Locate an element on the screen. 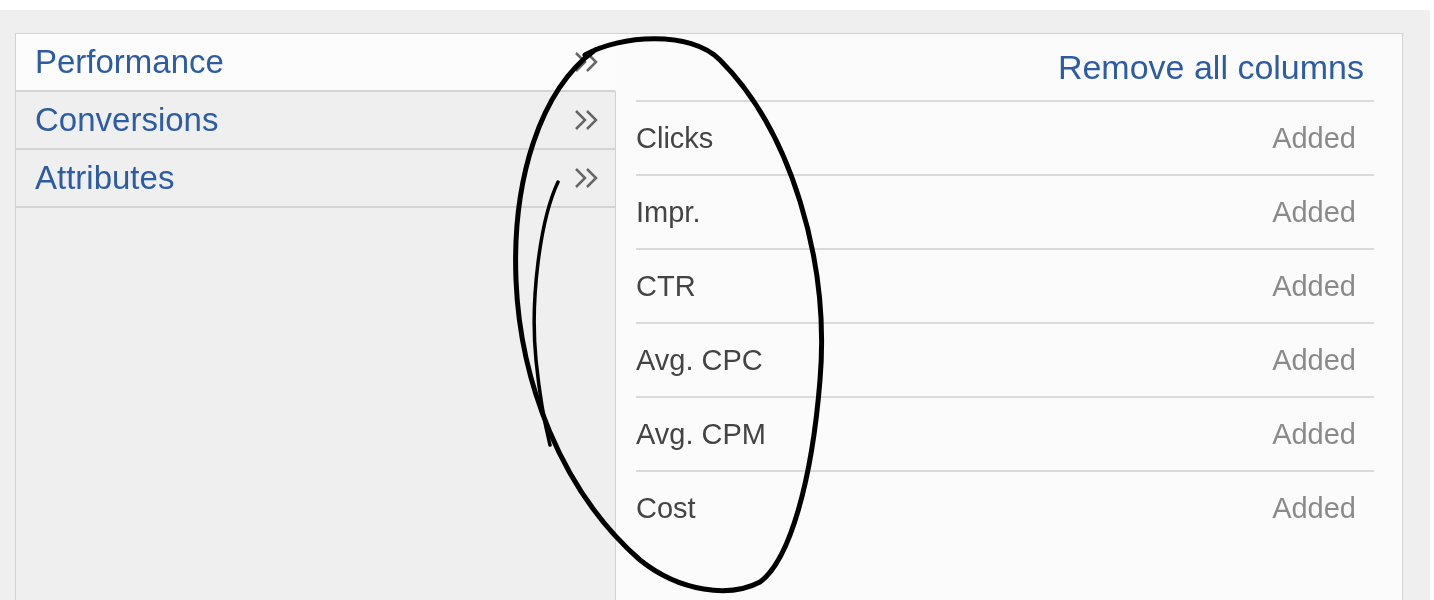 This screenshot has height=600, width=1434. column-name: CTR is located at coordinates (666, 286).